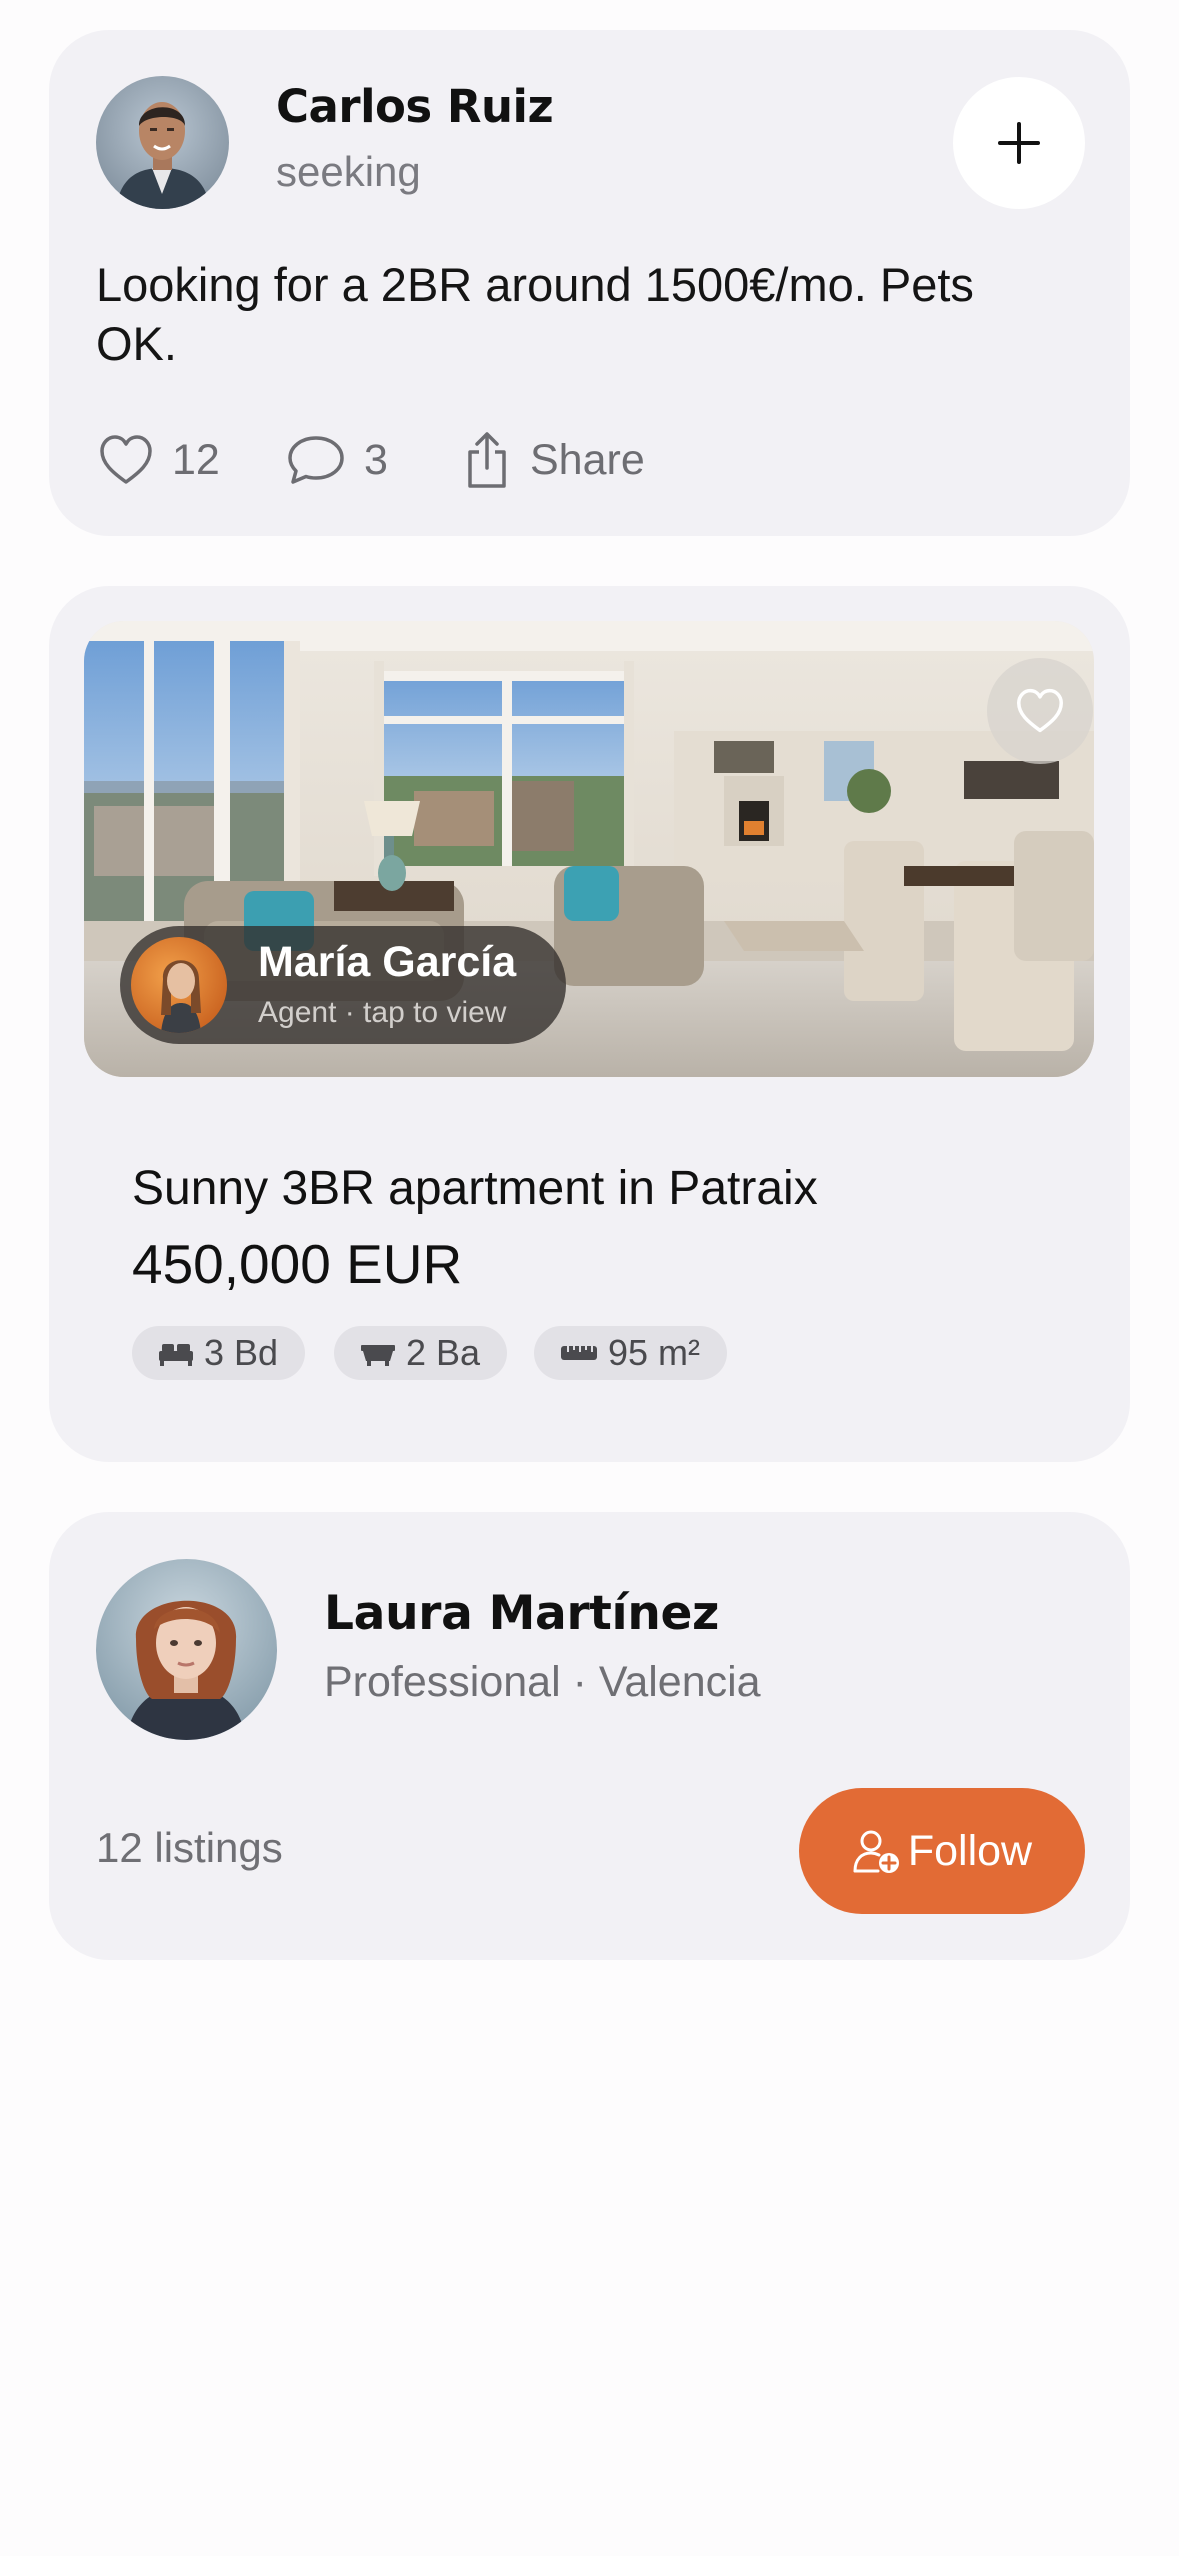 The width and height of the screenshot is (1179, 2556). What do you see at coordinates (189, 1848) in the screenshot?
I see `listings-count: 12 listings` at bounding box center [189, 1848].